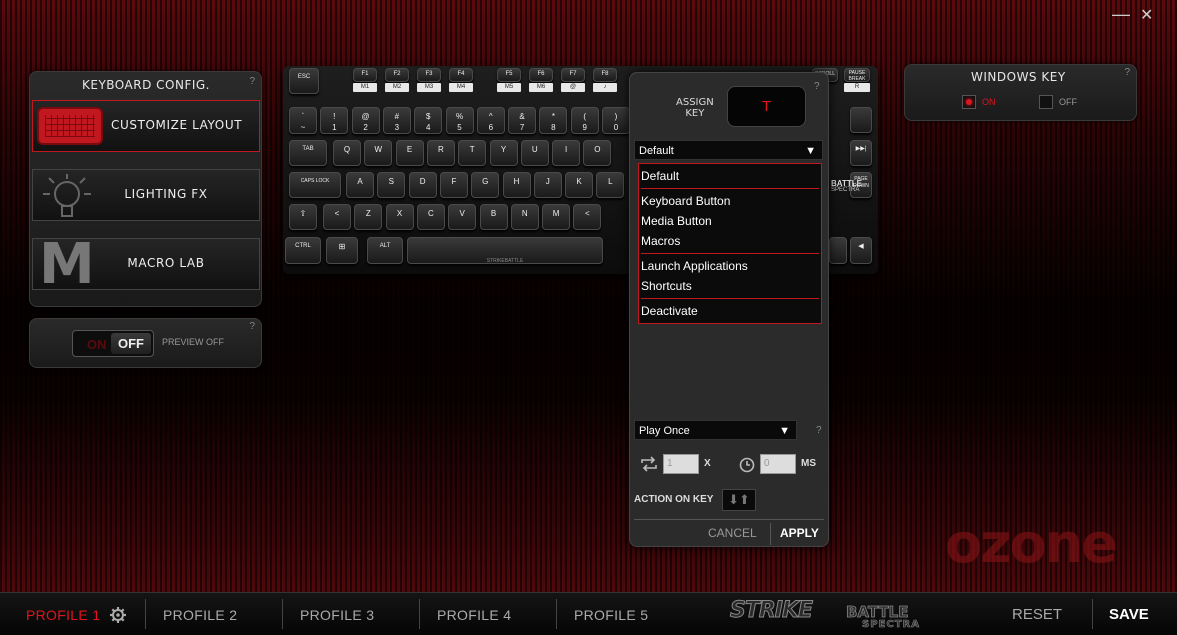  I want to click on key-alt: ALT, so click(385, 250).